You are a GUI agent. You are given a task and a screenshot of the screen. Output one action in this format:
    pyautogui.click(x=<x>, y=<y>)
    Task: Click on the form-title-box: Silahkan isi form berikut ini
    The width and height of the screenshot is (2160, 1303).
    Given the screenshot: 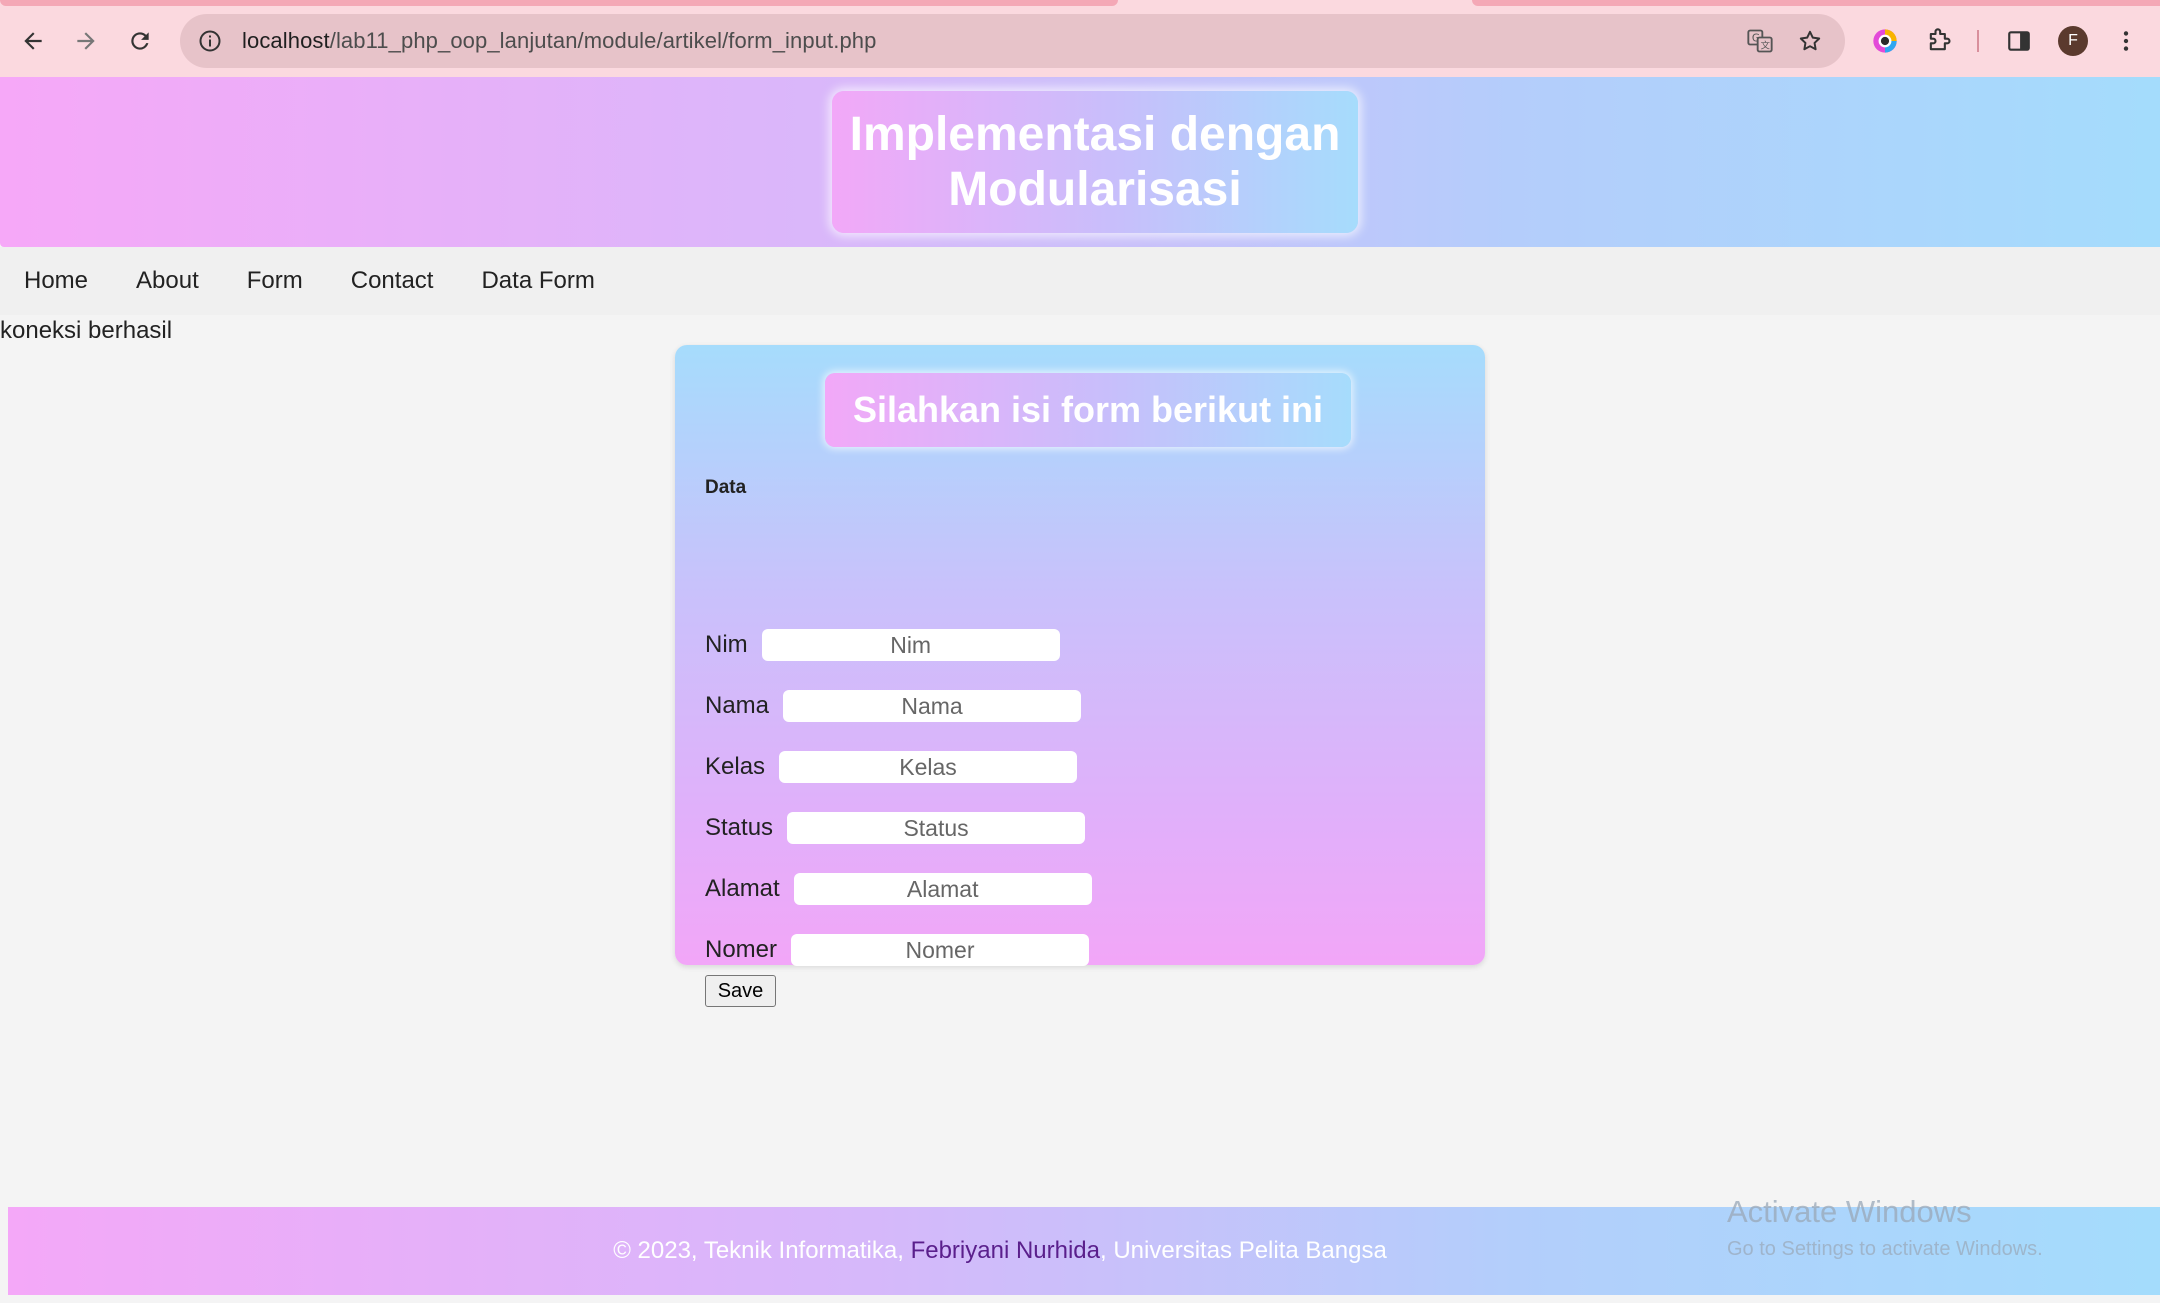 What is the action you would take?
    pyautogui.click(x=1088, y=410)
    